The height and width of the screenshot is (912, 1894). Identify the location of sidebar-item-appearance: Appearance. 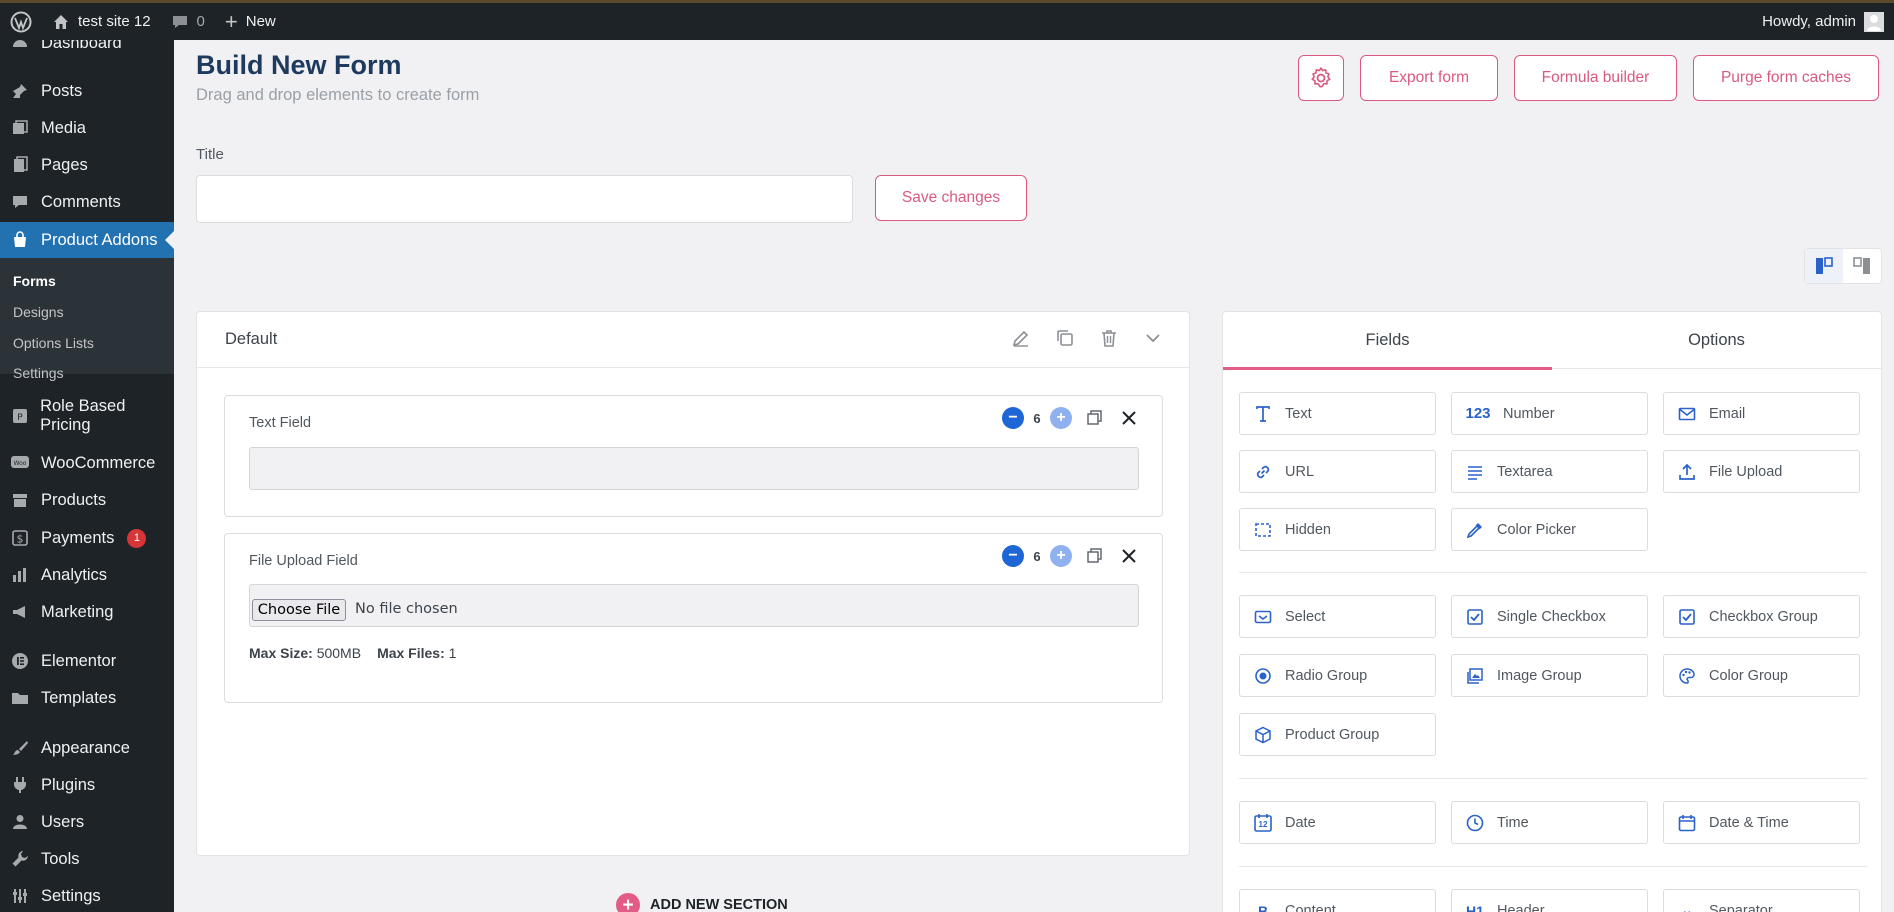
(87, 748).